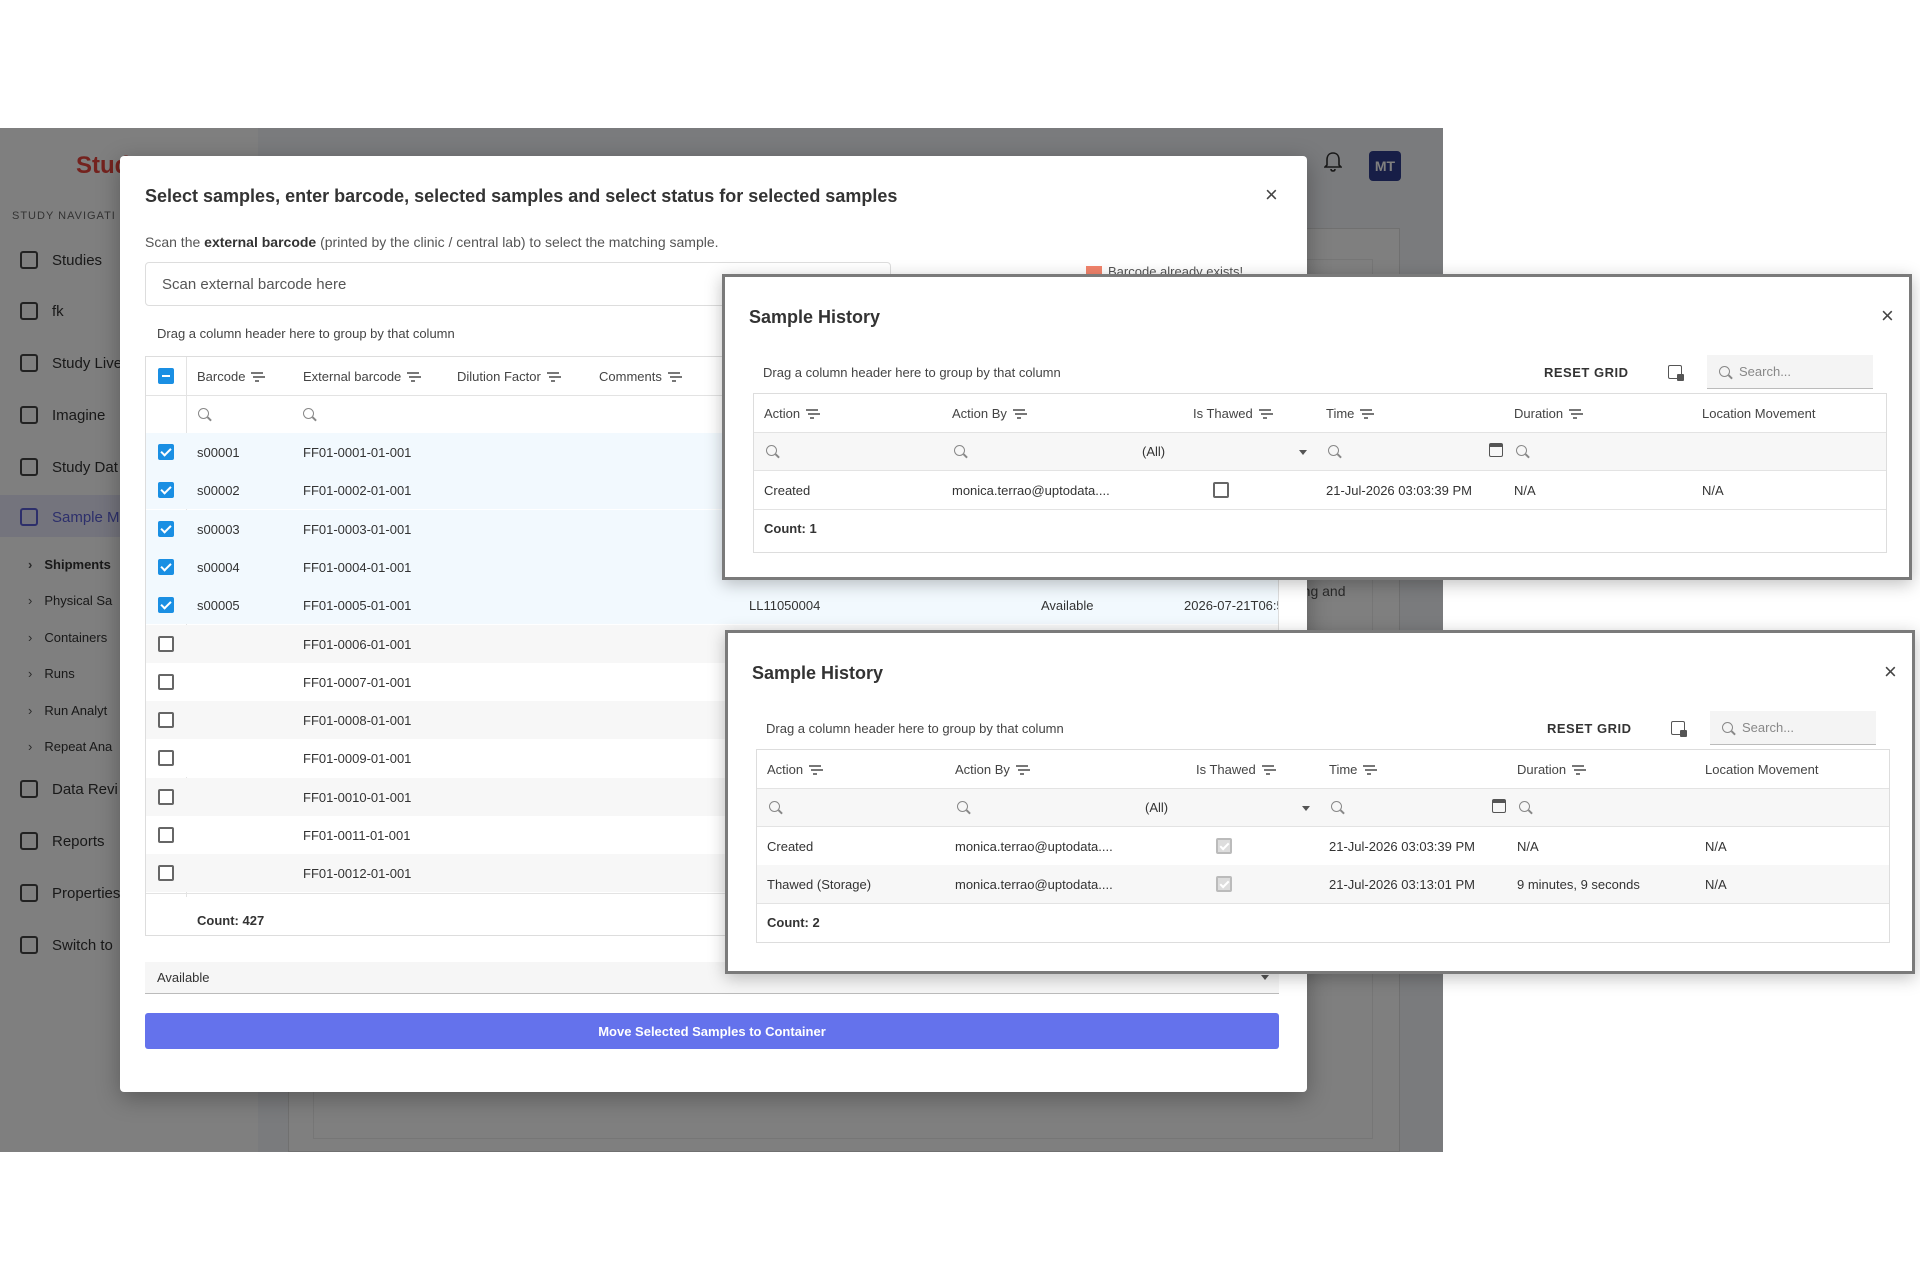 This screenshot has width=1920, height=1280. What do you see at coordinates (819, 884) in the screenshot?
I see `action-cell: Thawed (Storage)` at bounding box center [819, 884].